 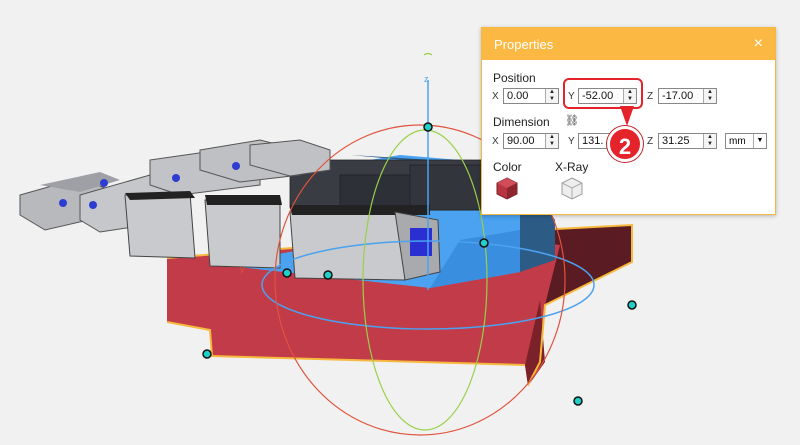 What do you see at coordinates (495, 141) in the screenshot?
I see `dimension-x-label: X` at bounding box center [495, 141].